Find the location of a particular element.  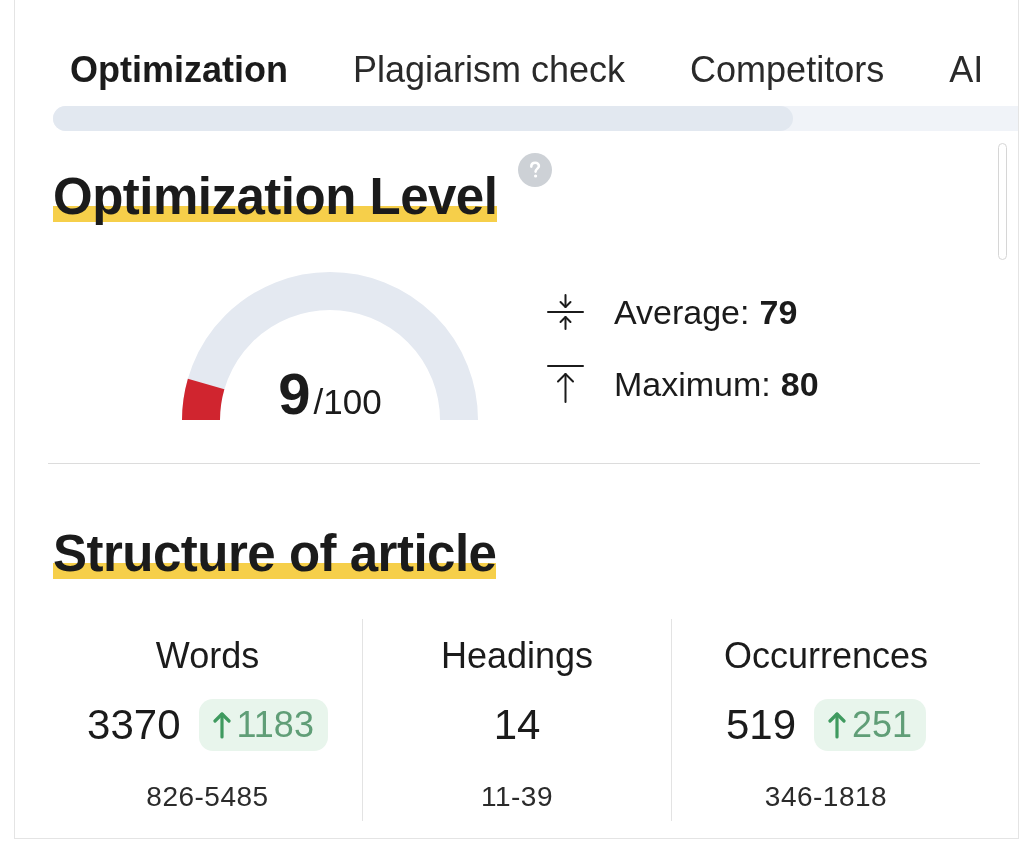

stat-value: 79 is located at coordinates (778, 312).